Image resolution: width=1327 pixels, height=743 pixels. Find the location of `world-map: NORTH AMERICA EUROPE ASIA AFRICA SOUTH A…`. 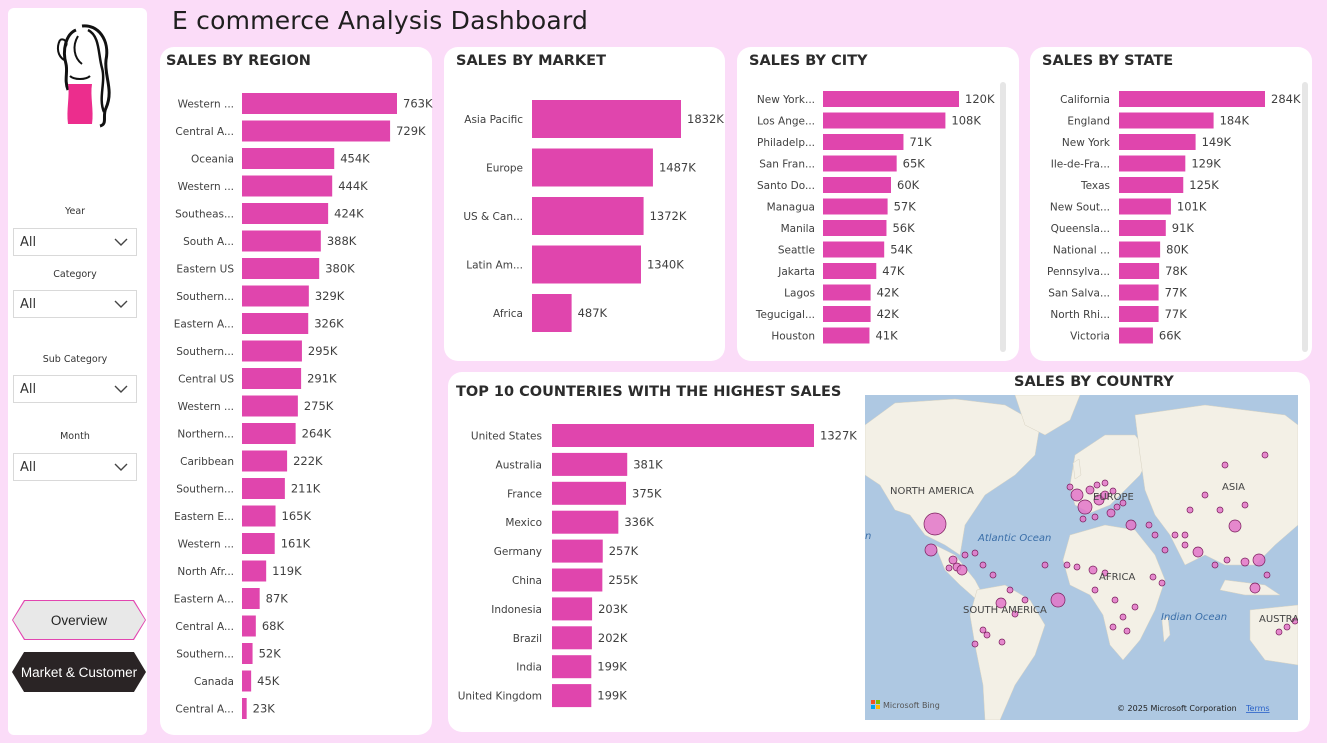

world-map: NORTH AMERICA EUROPE ASIA AFRICA SOUTH A… is located at coordinates (1081, 557).